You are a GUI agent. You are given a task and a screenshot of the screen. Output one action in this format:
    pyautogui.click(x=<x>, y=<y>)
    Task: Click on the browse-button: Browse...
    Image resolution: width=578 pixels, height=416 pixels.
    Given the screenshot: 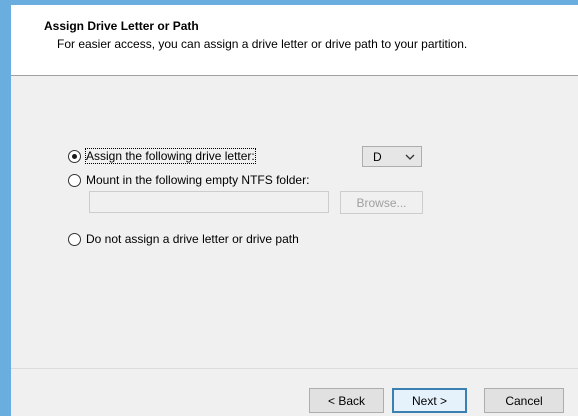 What is the action you would take?
    pyautogui.click(x=381, y=202)
    